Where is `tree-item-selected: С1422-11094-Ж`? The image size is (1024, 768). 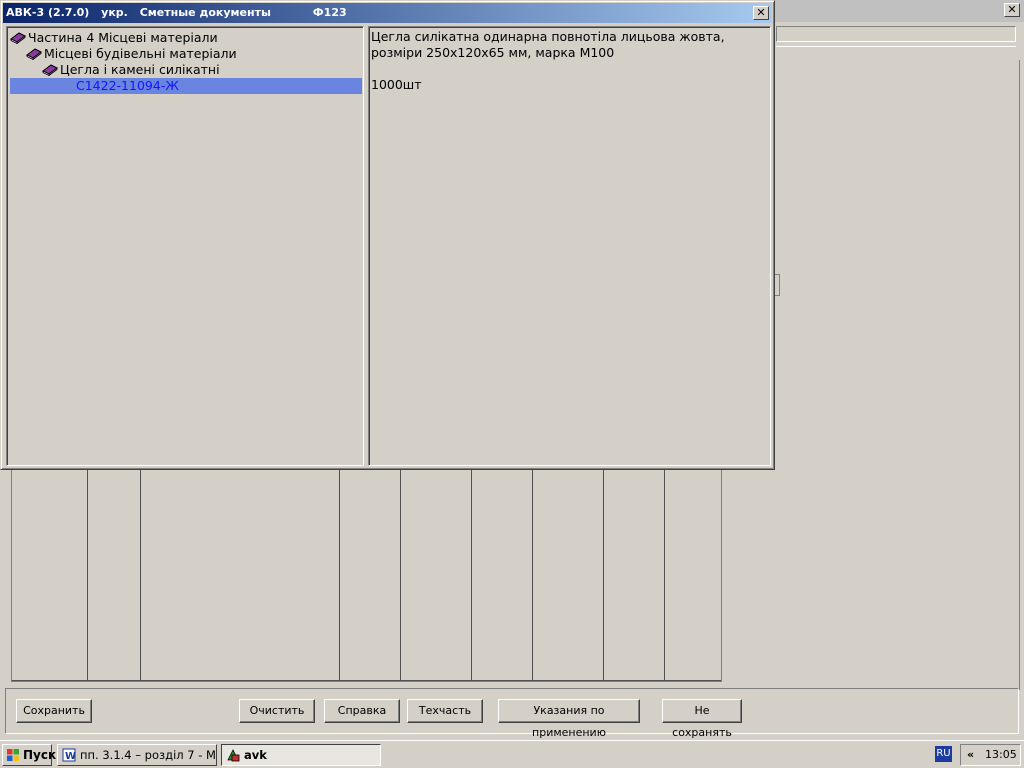
tree-item-selected: С1422-11094-Ж is located at coordinates (186, 86).